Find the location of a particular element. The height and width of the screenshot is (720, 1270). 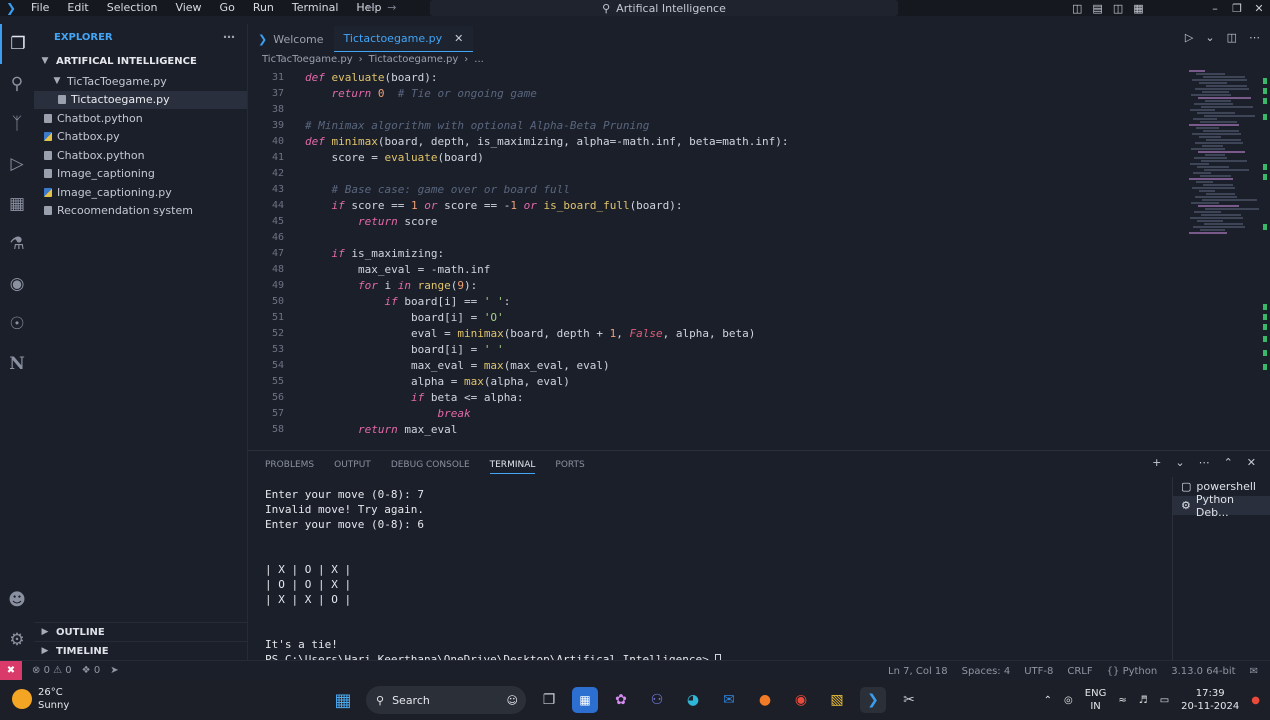

volume-icon: ♬ is located at coordinates (1143, 700).